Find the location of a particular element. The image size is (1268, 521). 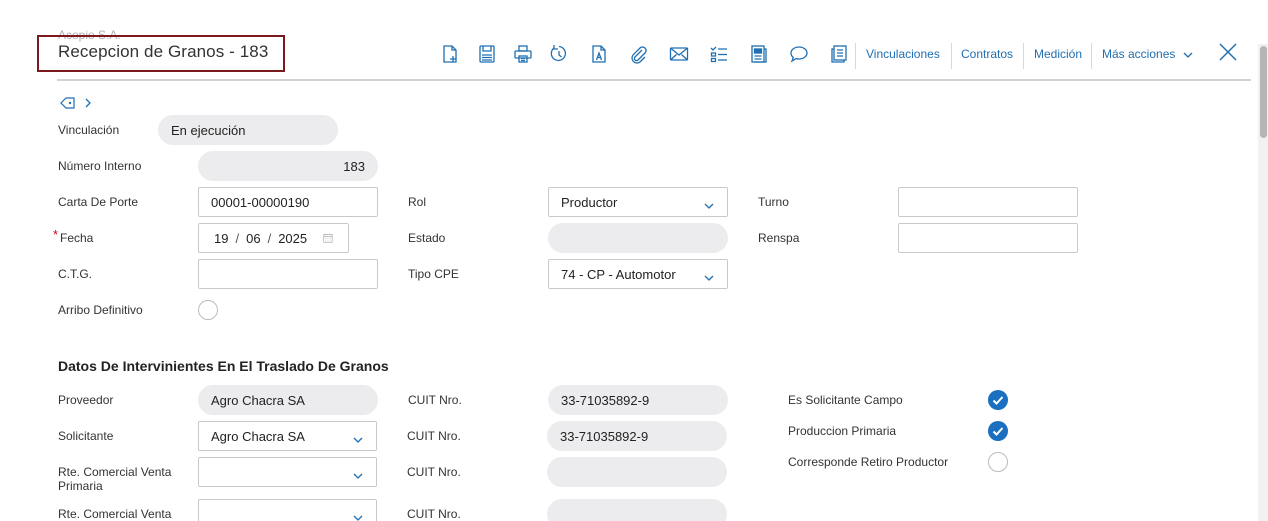

tag-icon is located at coordinates (68, 103).